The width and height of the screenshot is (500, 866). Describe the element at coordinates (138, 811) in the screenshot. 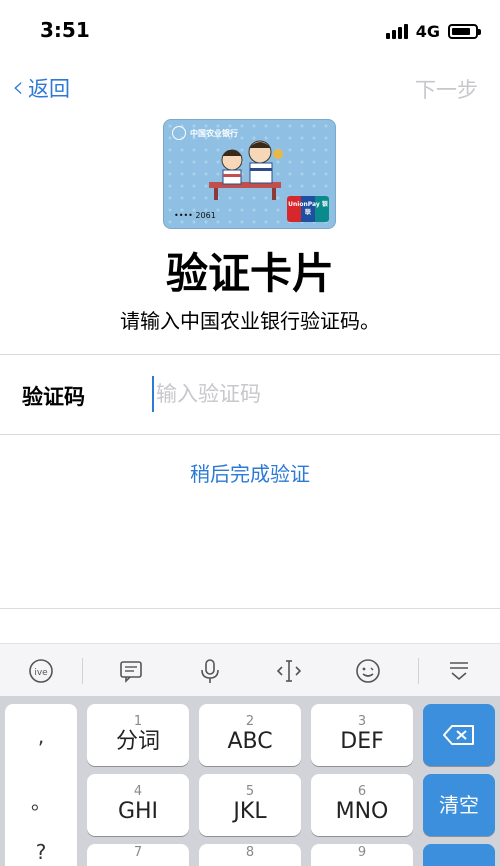

I see `key-label: GHI` at that location.